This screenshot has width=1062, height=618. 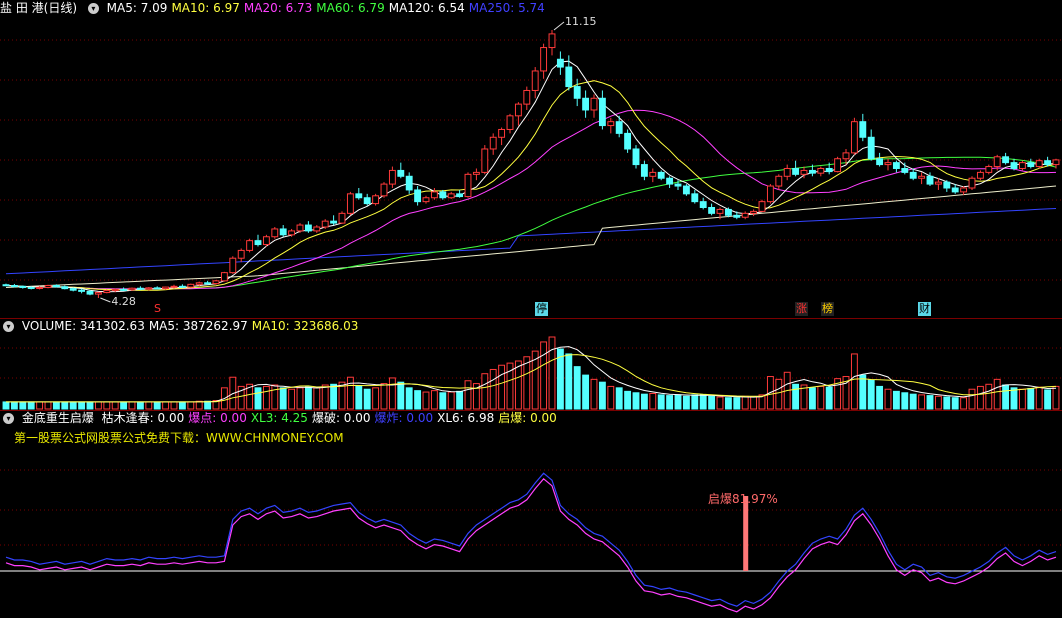 What do you see at coordinates (143, 418) in the screenshot?
I see `indicator-legend-item-0: 枯木逢春: 0.00` at bounding box center [143, 418].